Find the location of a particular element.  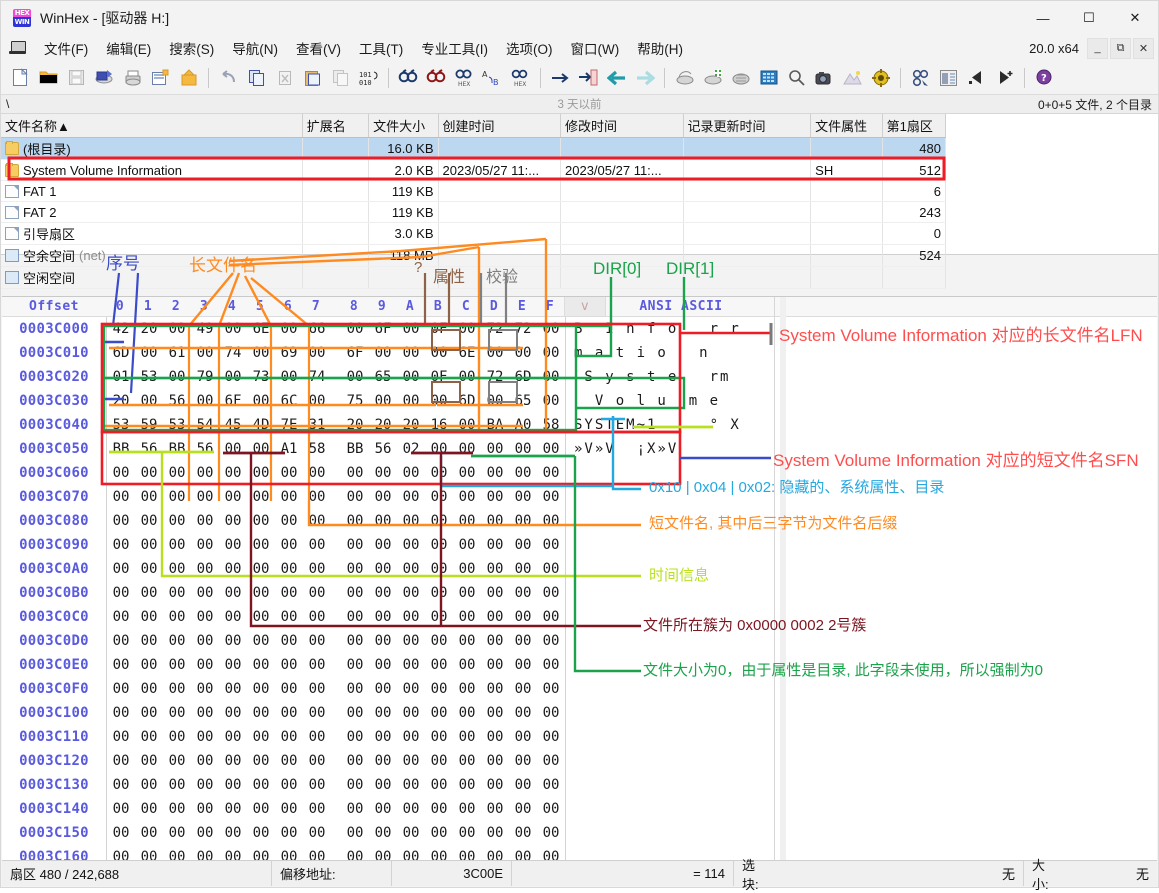

hex-row: 0003C0C0 00 00 00 00 00 00 00 00 00 00 00 00 00 00 00 00 is located at coordinates (579, 617).